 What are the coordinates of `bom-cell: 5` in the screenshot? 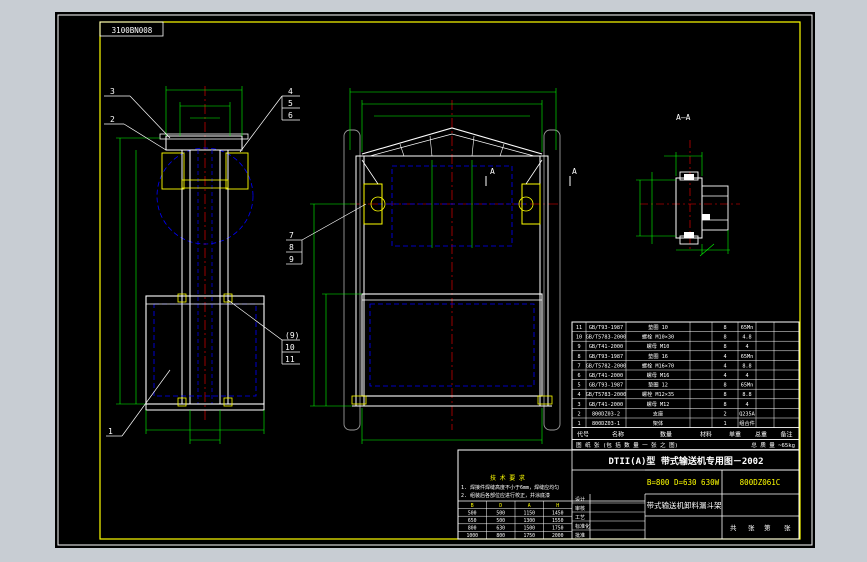 It's located at (578, 386).